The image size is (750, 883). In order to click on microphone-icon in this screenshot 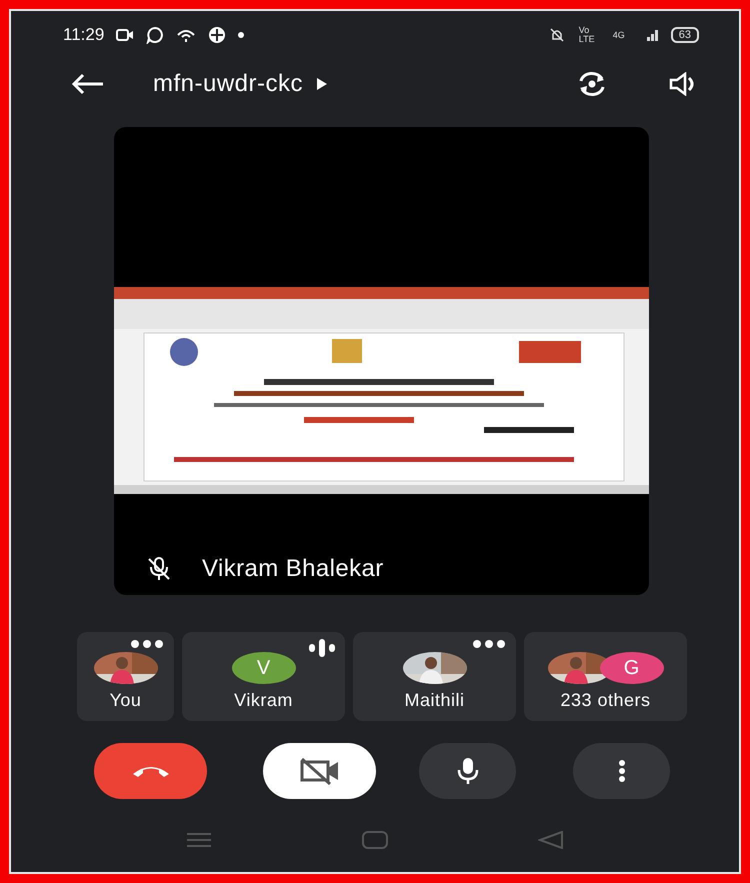, I will do `click(468, 771)`.